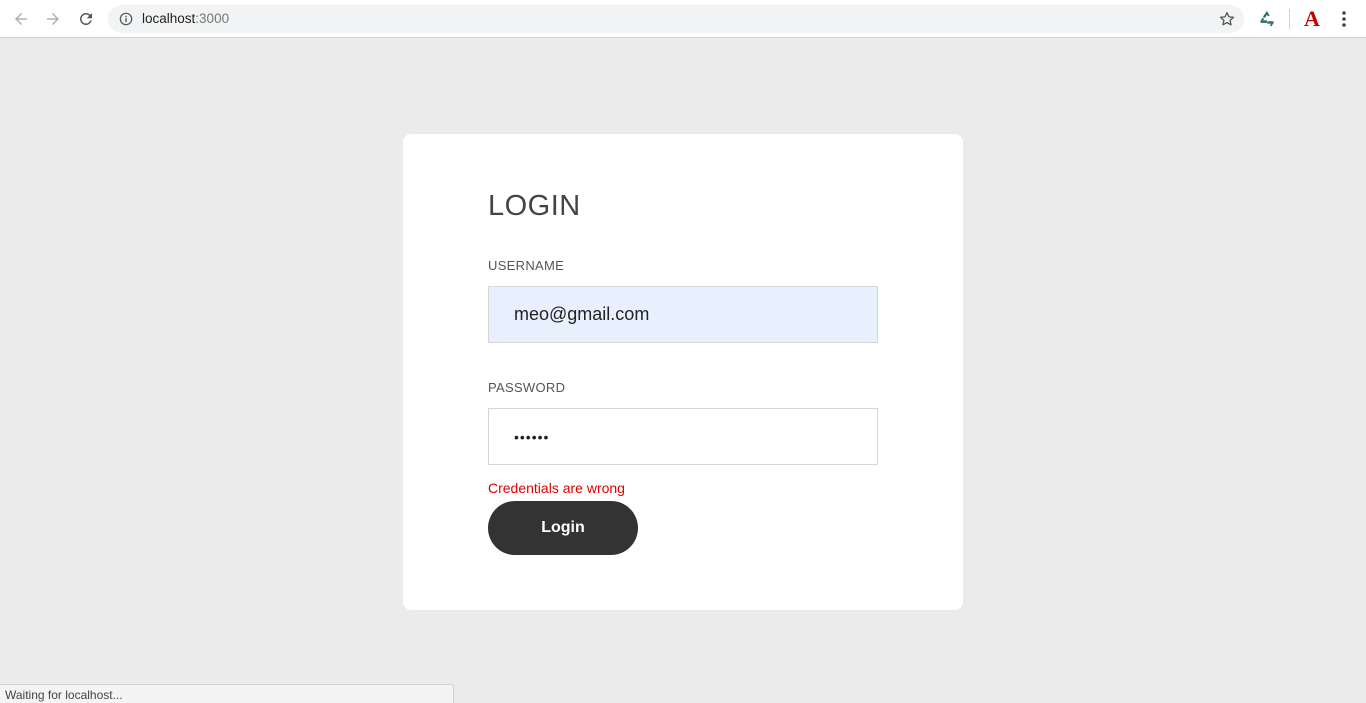 Image resolution: width=1366 pixels, height=703 pixels. What do you see at coordinates (86, 19) in the screenshot?
I see `reload-icon` at bounding box center [86, 19].